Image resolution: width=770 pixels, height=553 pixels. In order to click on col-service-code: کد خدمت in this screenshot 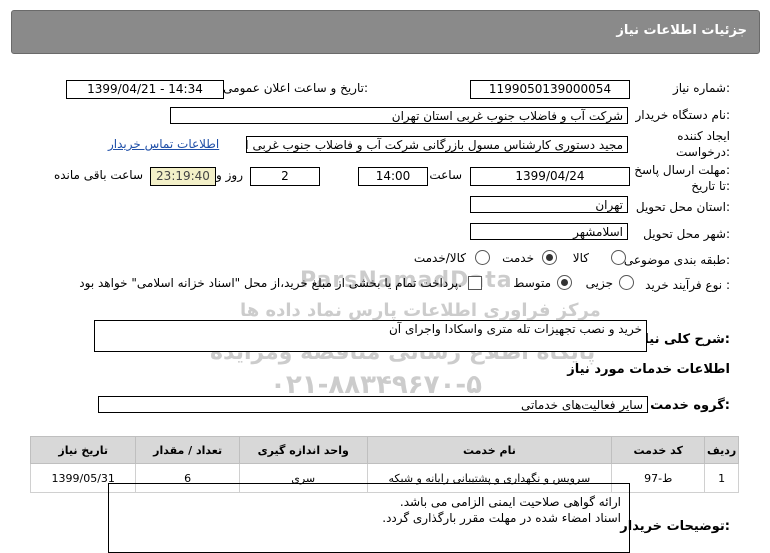, I will do `click(658, 450)`.